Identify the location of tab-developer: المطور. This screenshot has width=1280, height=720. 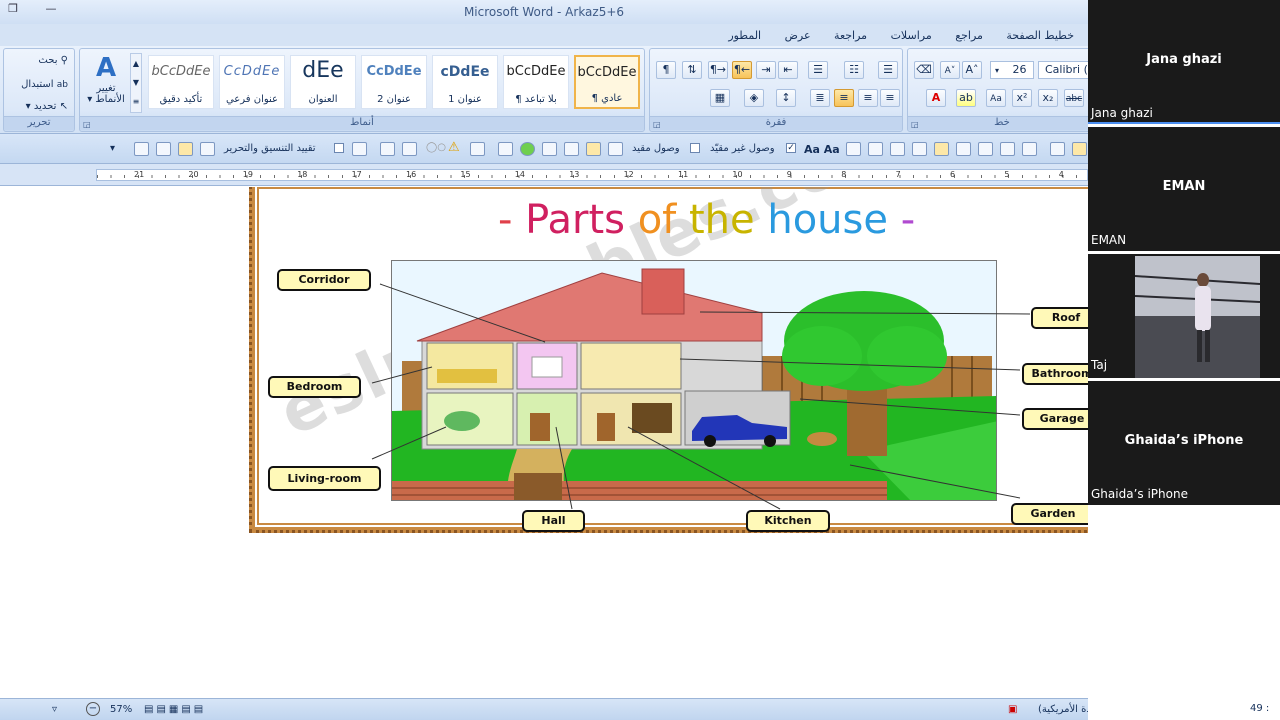
(744, 35).